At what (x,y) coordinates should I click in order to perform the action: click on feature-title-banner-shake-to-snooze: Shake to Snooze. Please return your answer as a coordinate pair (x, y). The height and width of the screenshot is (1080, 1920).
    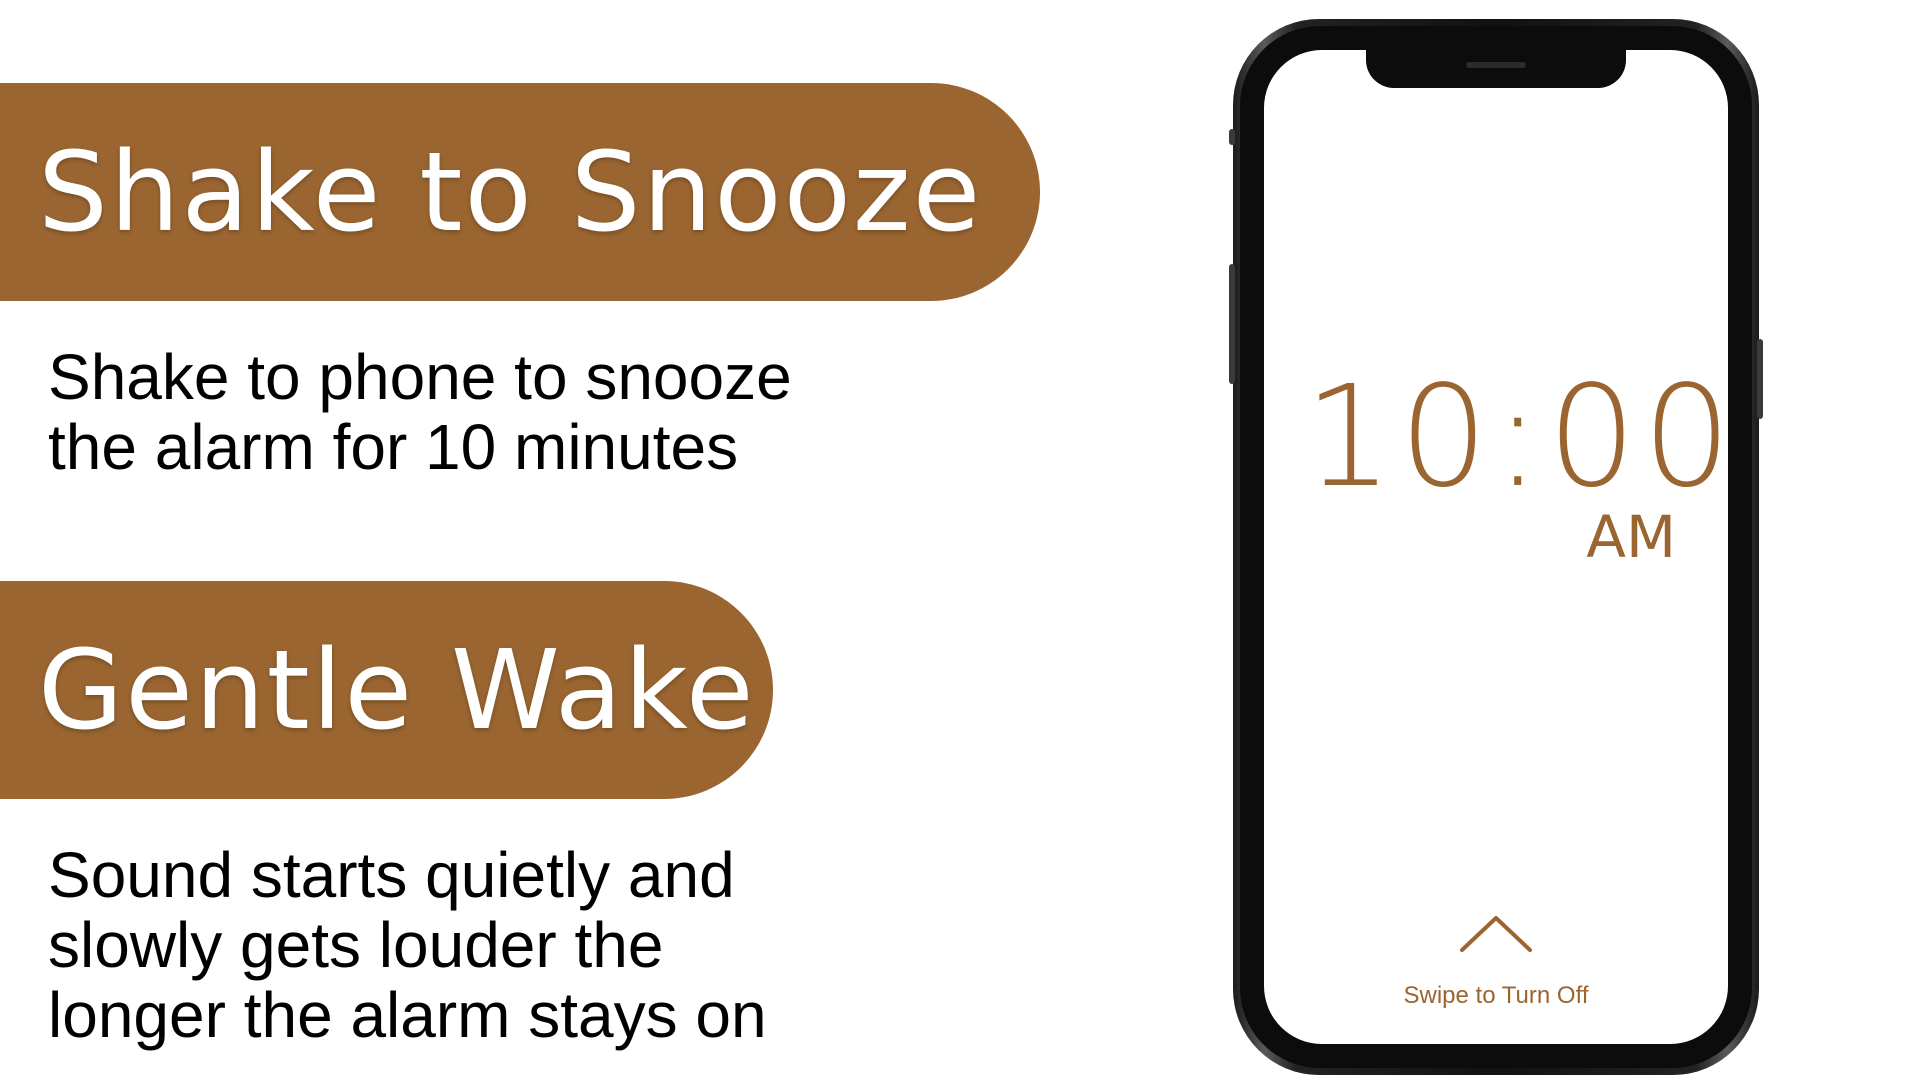
    Looking at the image, I should click on (520, 192).